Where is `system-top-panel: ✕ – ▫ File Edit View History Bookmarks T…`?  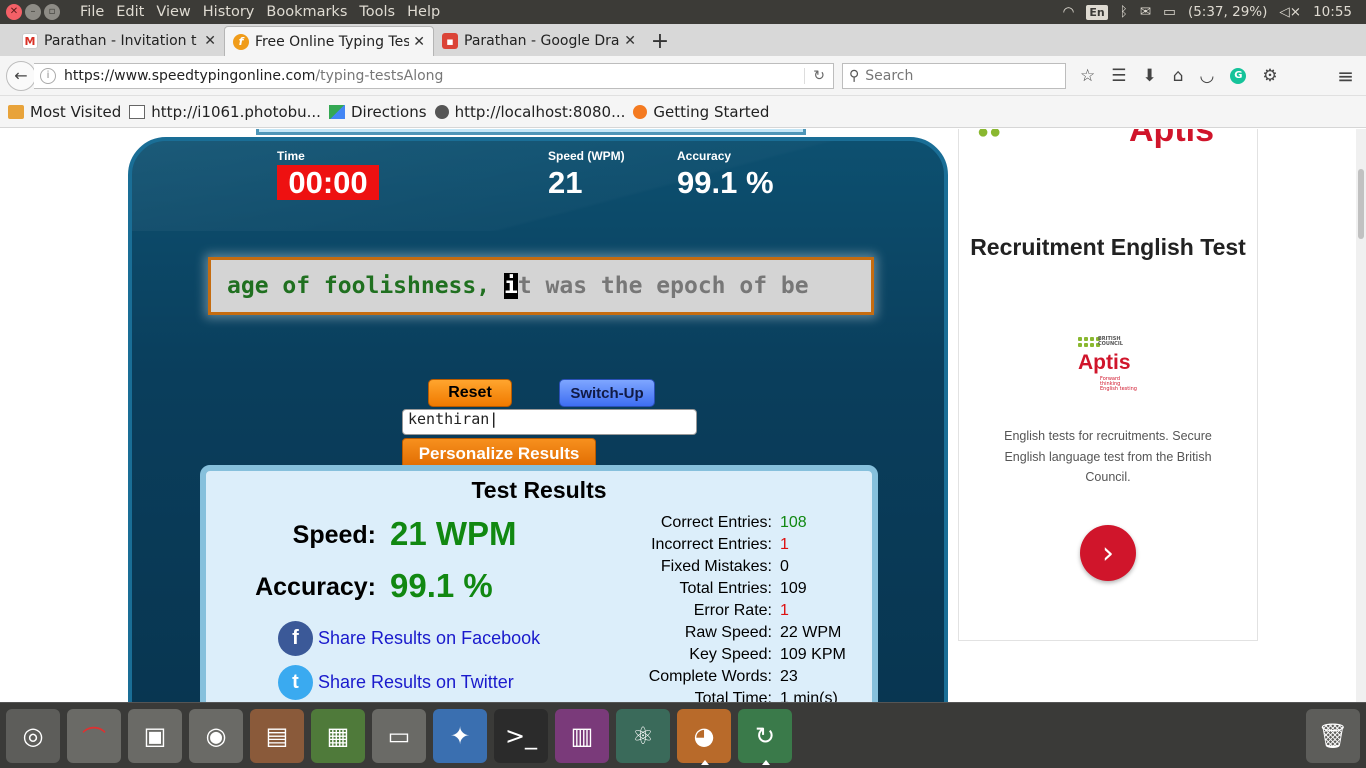
system-top-panel: ✕ – ▫ File Edit View History Bookmarks T… is located at coordinates (683, 12).